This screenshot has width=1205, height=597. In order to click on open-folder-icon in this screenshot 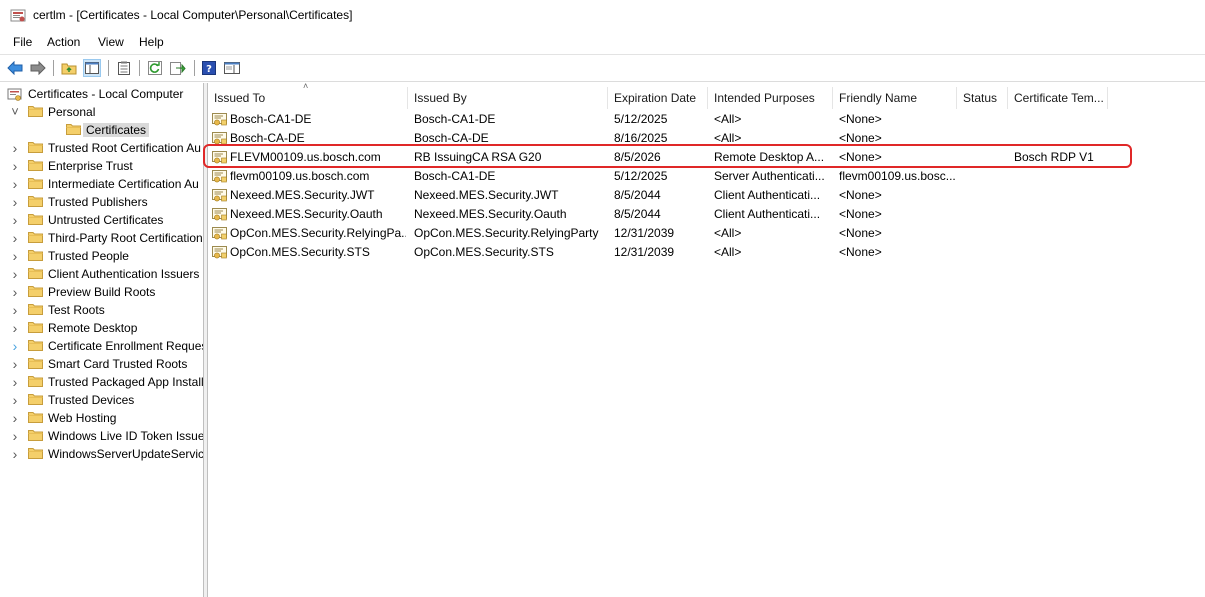, I will do `click(35, 111)`.